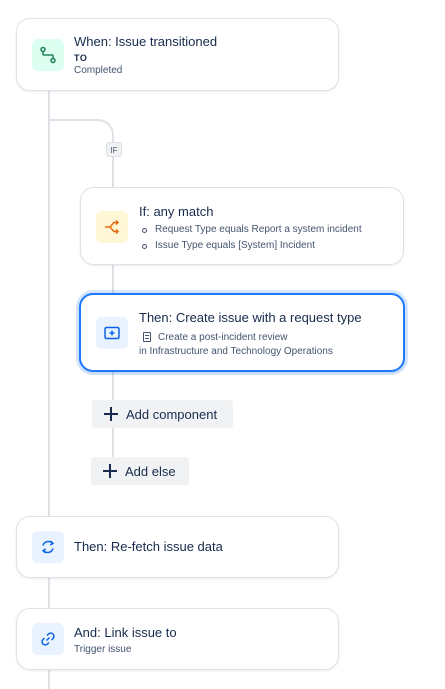  What do you see at coordinates (112, 333) in the screenshot?
I see `create-issue-icon` at bounding box center [112, 333].